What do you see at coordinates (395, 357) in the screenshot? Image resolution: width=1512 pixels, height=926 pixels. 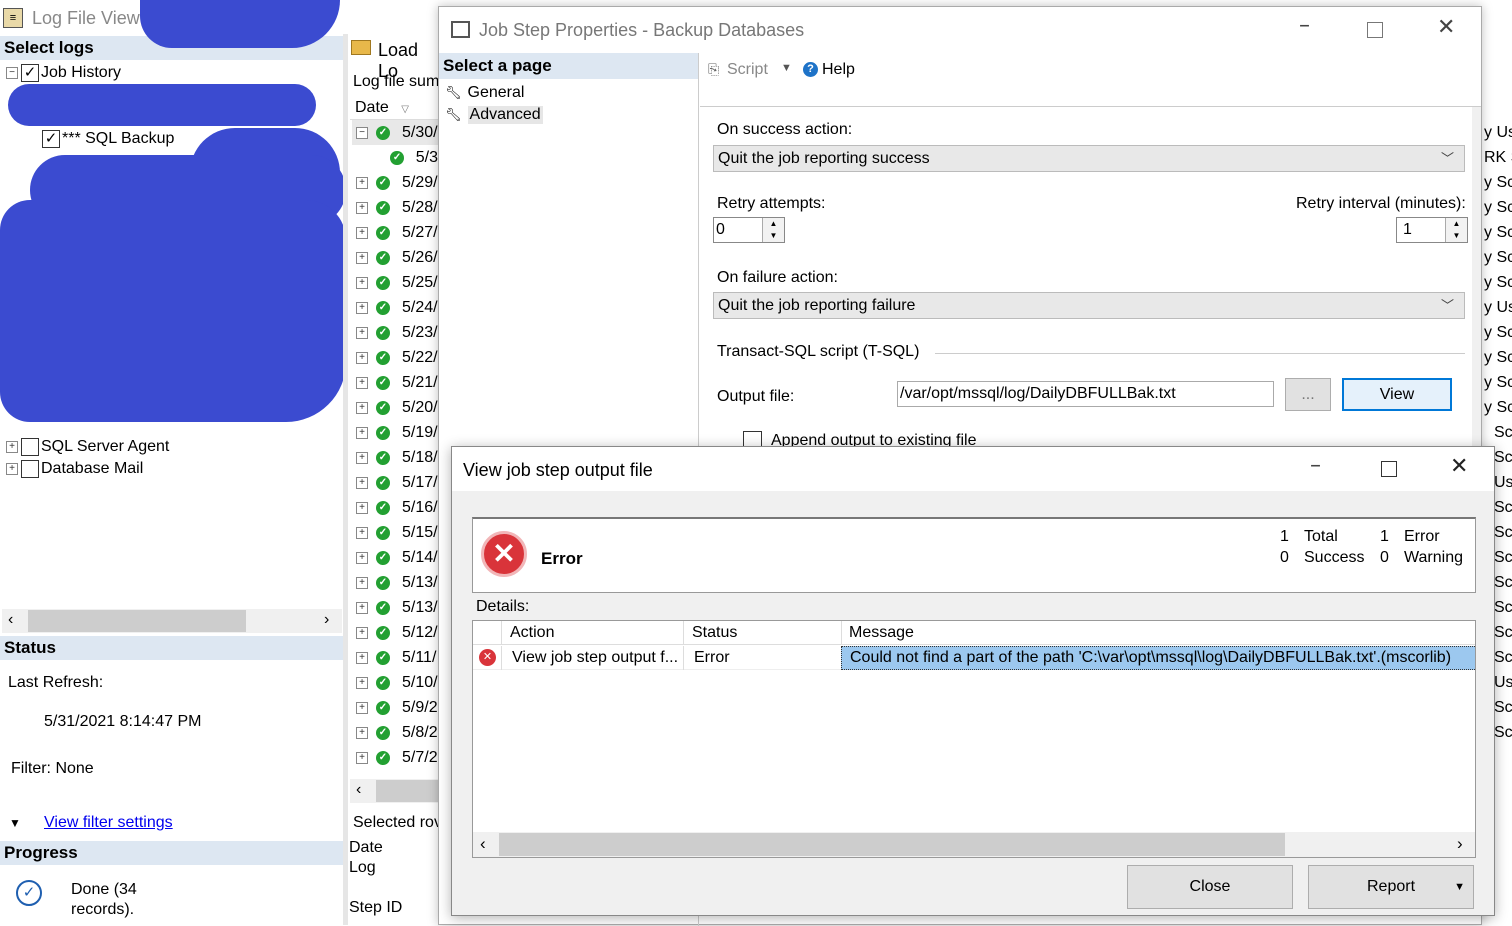 I see `log-date-row: + ✓ 5/22/` at bounding box center [395, 357].